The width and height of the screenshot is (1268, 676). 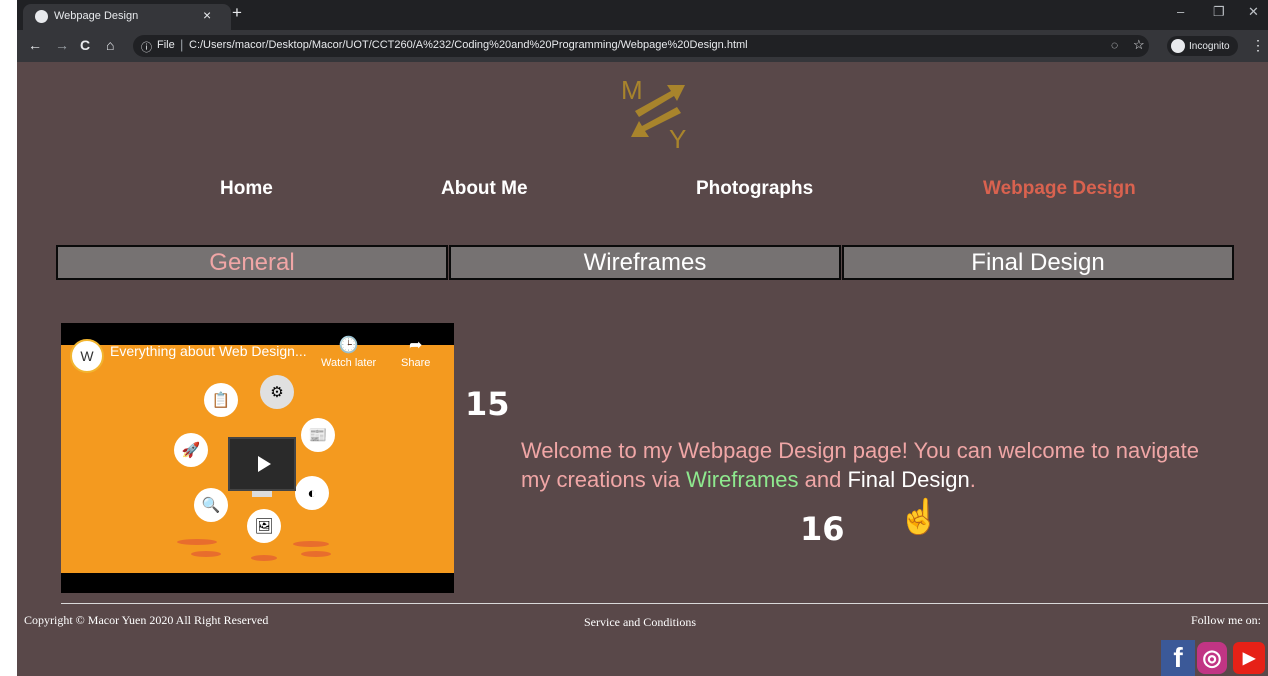 I want to click on channel-initial: W, so click(x=87, y=356).